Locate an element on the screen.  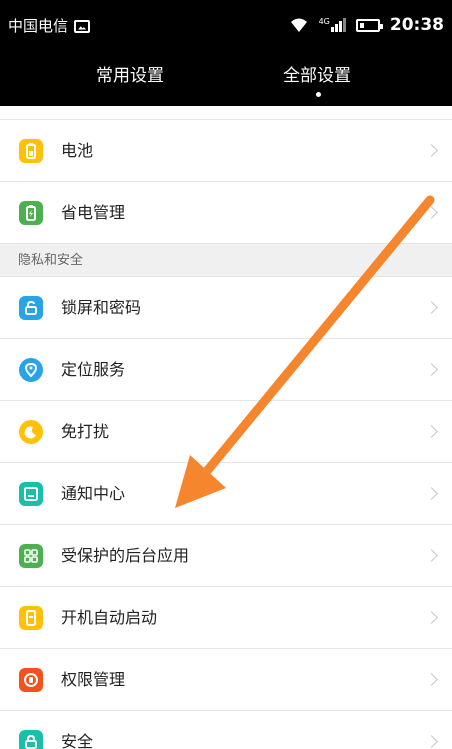
clock: 20:38 is located at coordinates (416, 25).